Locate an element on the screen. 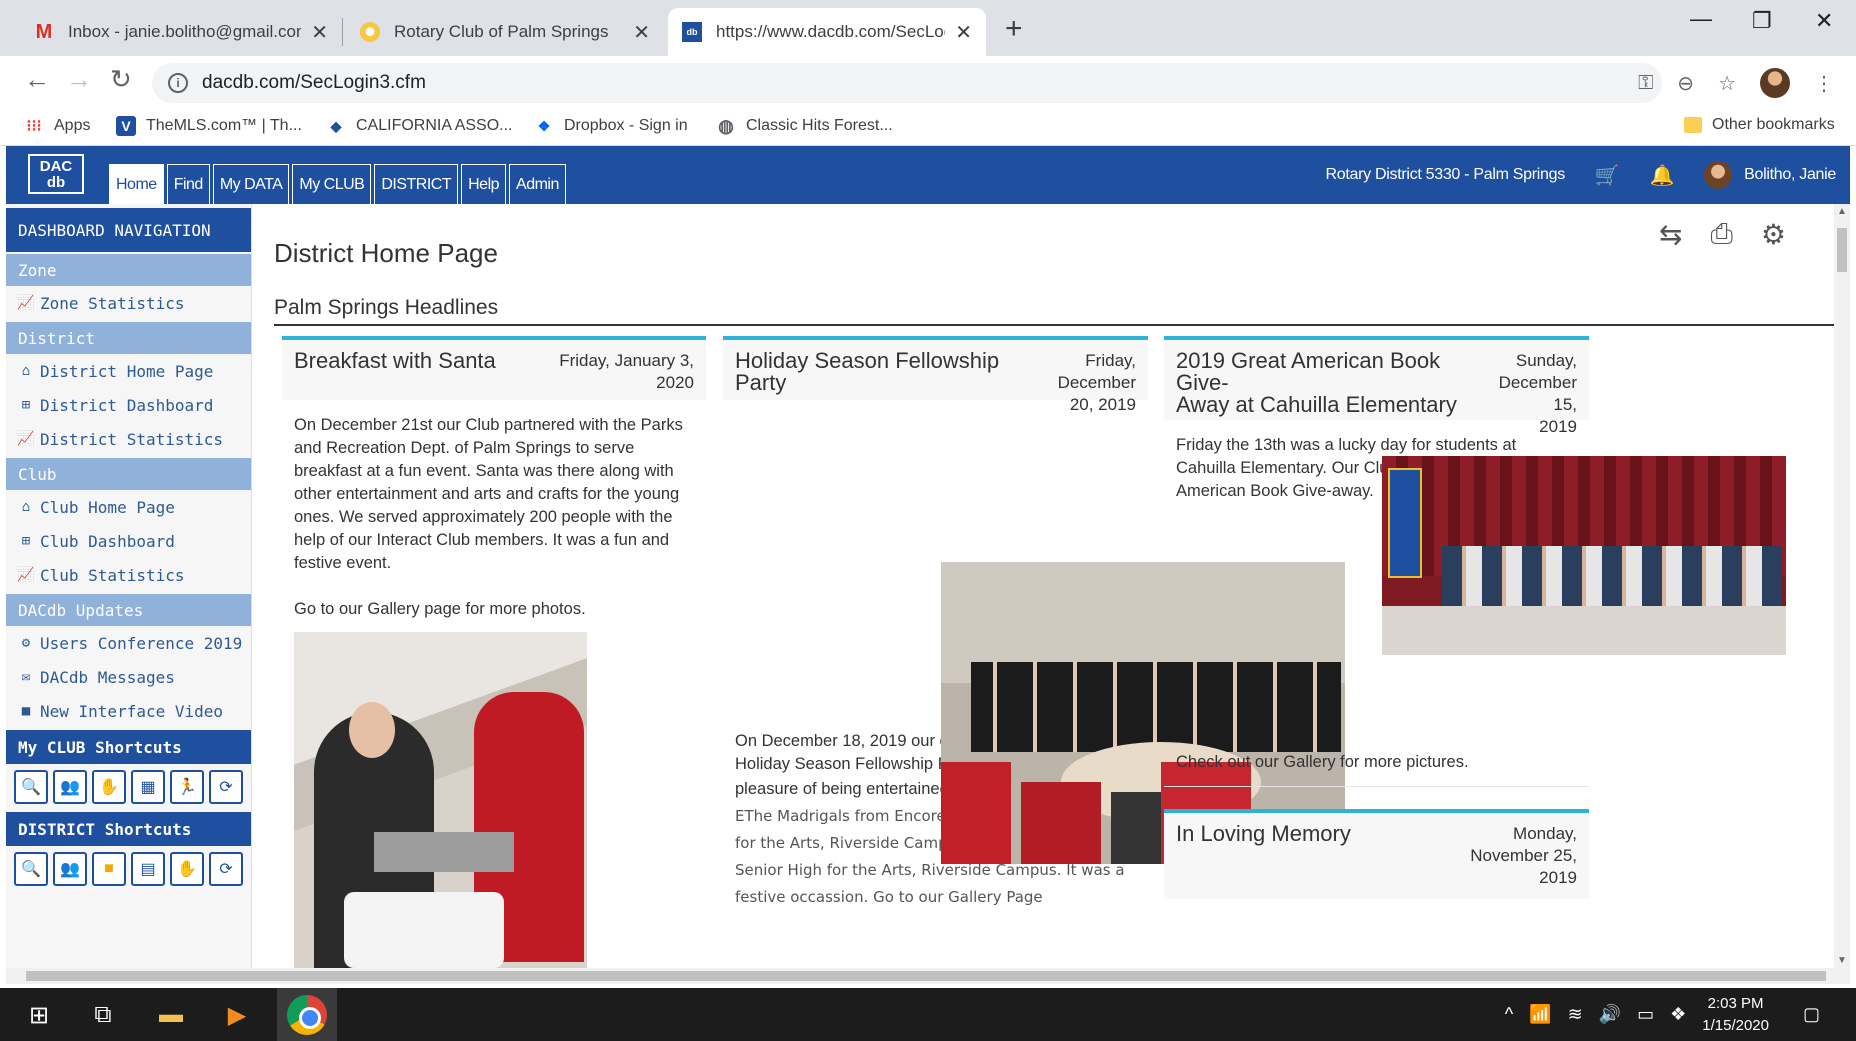 The width and height of the screenshot is (1856, 1041). windows-start-icon: ⊞ is located at coordinates (39, 1015).